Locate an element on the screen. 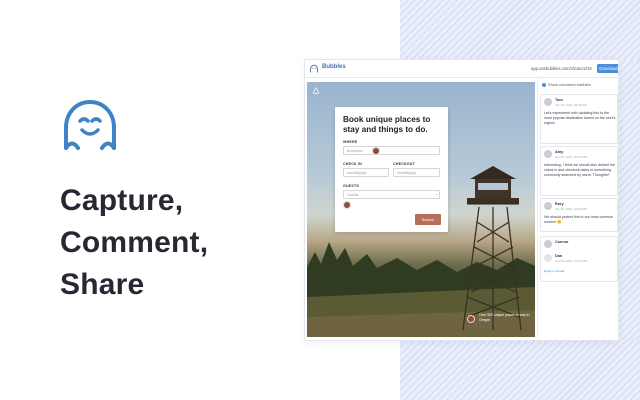  comment-header: Amy Jun 09, 2021, 09:57 PM is located at coordinates (580, 155).